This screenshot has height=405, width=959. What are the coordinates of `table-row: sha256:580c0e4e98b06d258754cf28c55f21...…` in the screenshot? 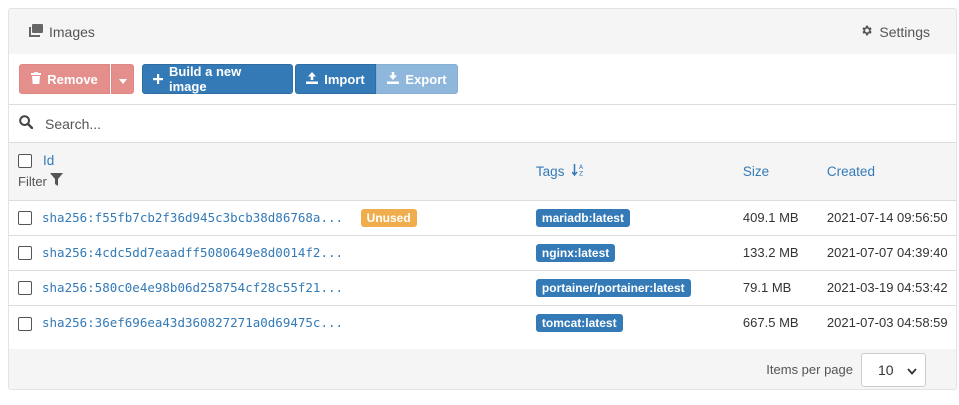 It's located at (482, 287).